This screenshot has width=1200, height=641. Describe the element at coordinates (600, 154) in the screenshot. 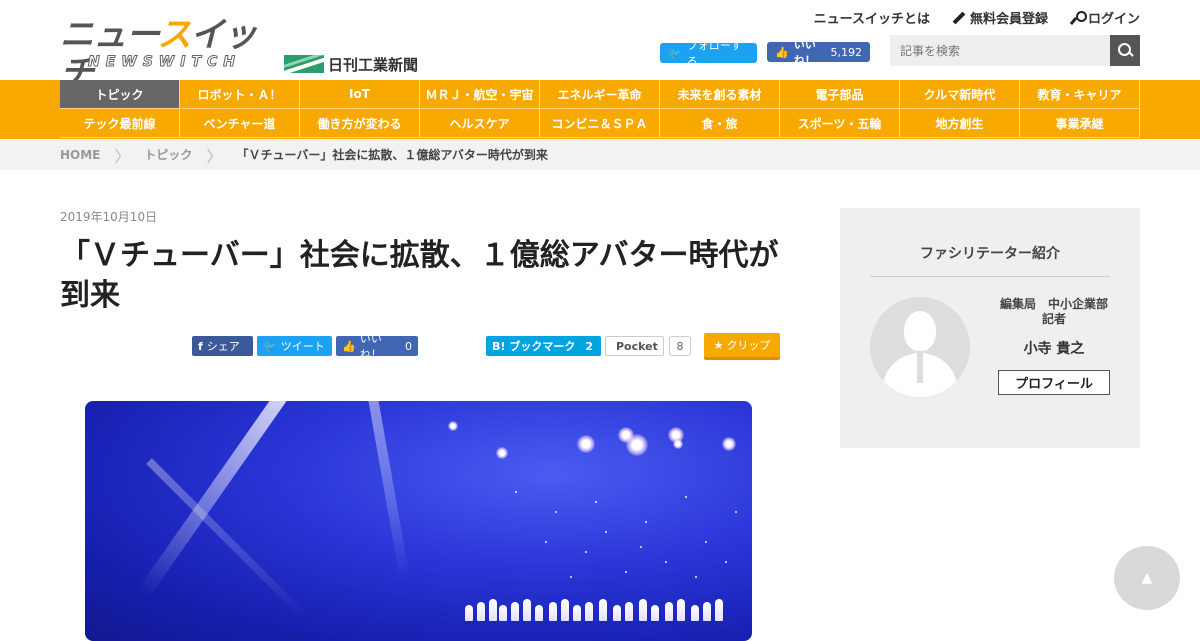

I see `breadcrumb: HOME 〉 トピック 〉 「Ｖチューバー」社会に拡散、１億総アバター時代が到来` at that location.